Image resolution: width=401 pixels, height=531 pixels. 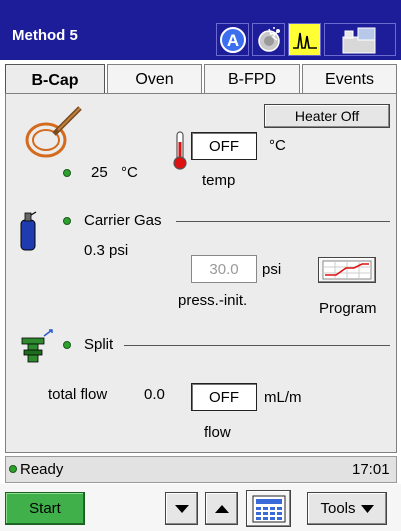 What do you see at coordinates (371, 469) in the screenshot?
I see `status-time: 17:01` at bounding box center [371, 469].